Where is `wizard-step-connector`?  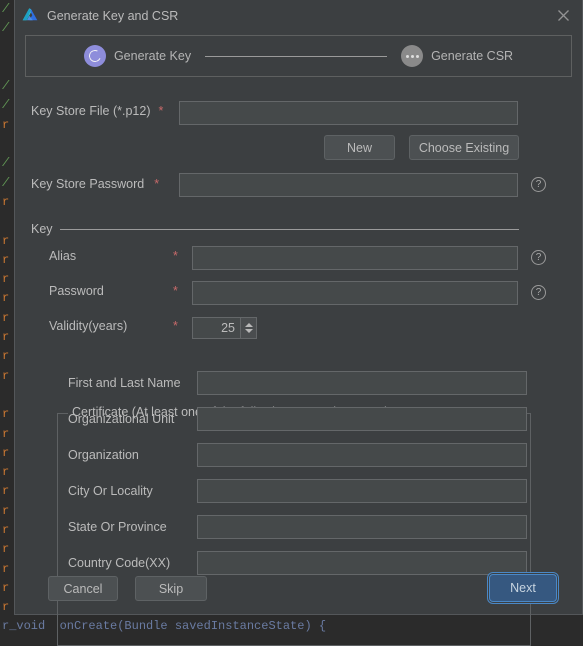 wizard-step-connector is located at coordinates (296, 56).